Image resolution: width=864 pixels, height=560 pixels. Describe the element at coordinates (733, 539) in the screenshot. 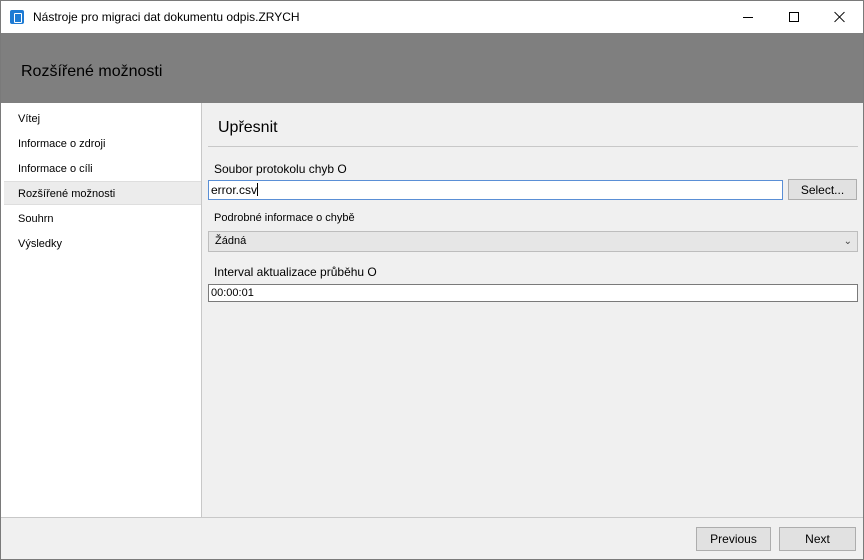

I see `previous-button: Previous` at that location.